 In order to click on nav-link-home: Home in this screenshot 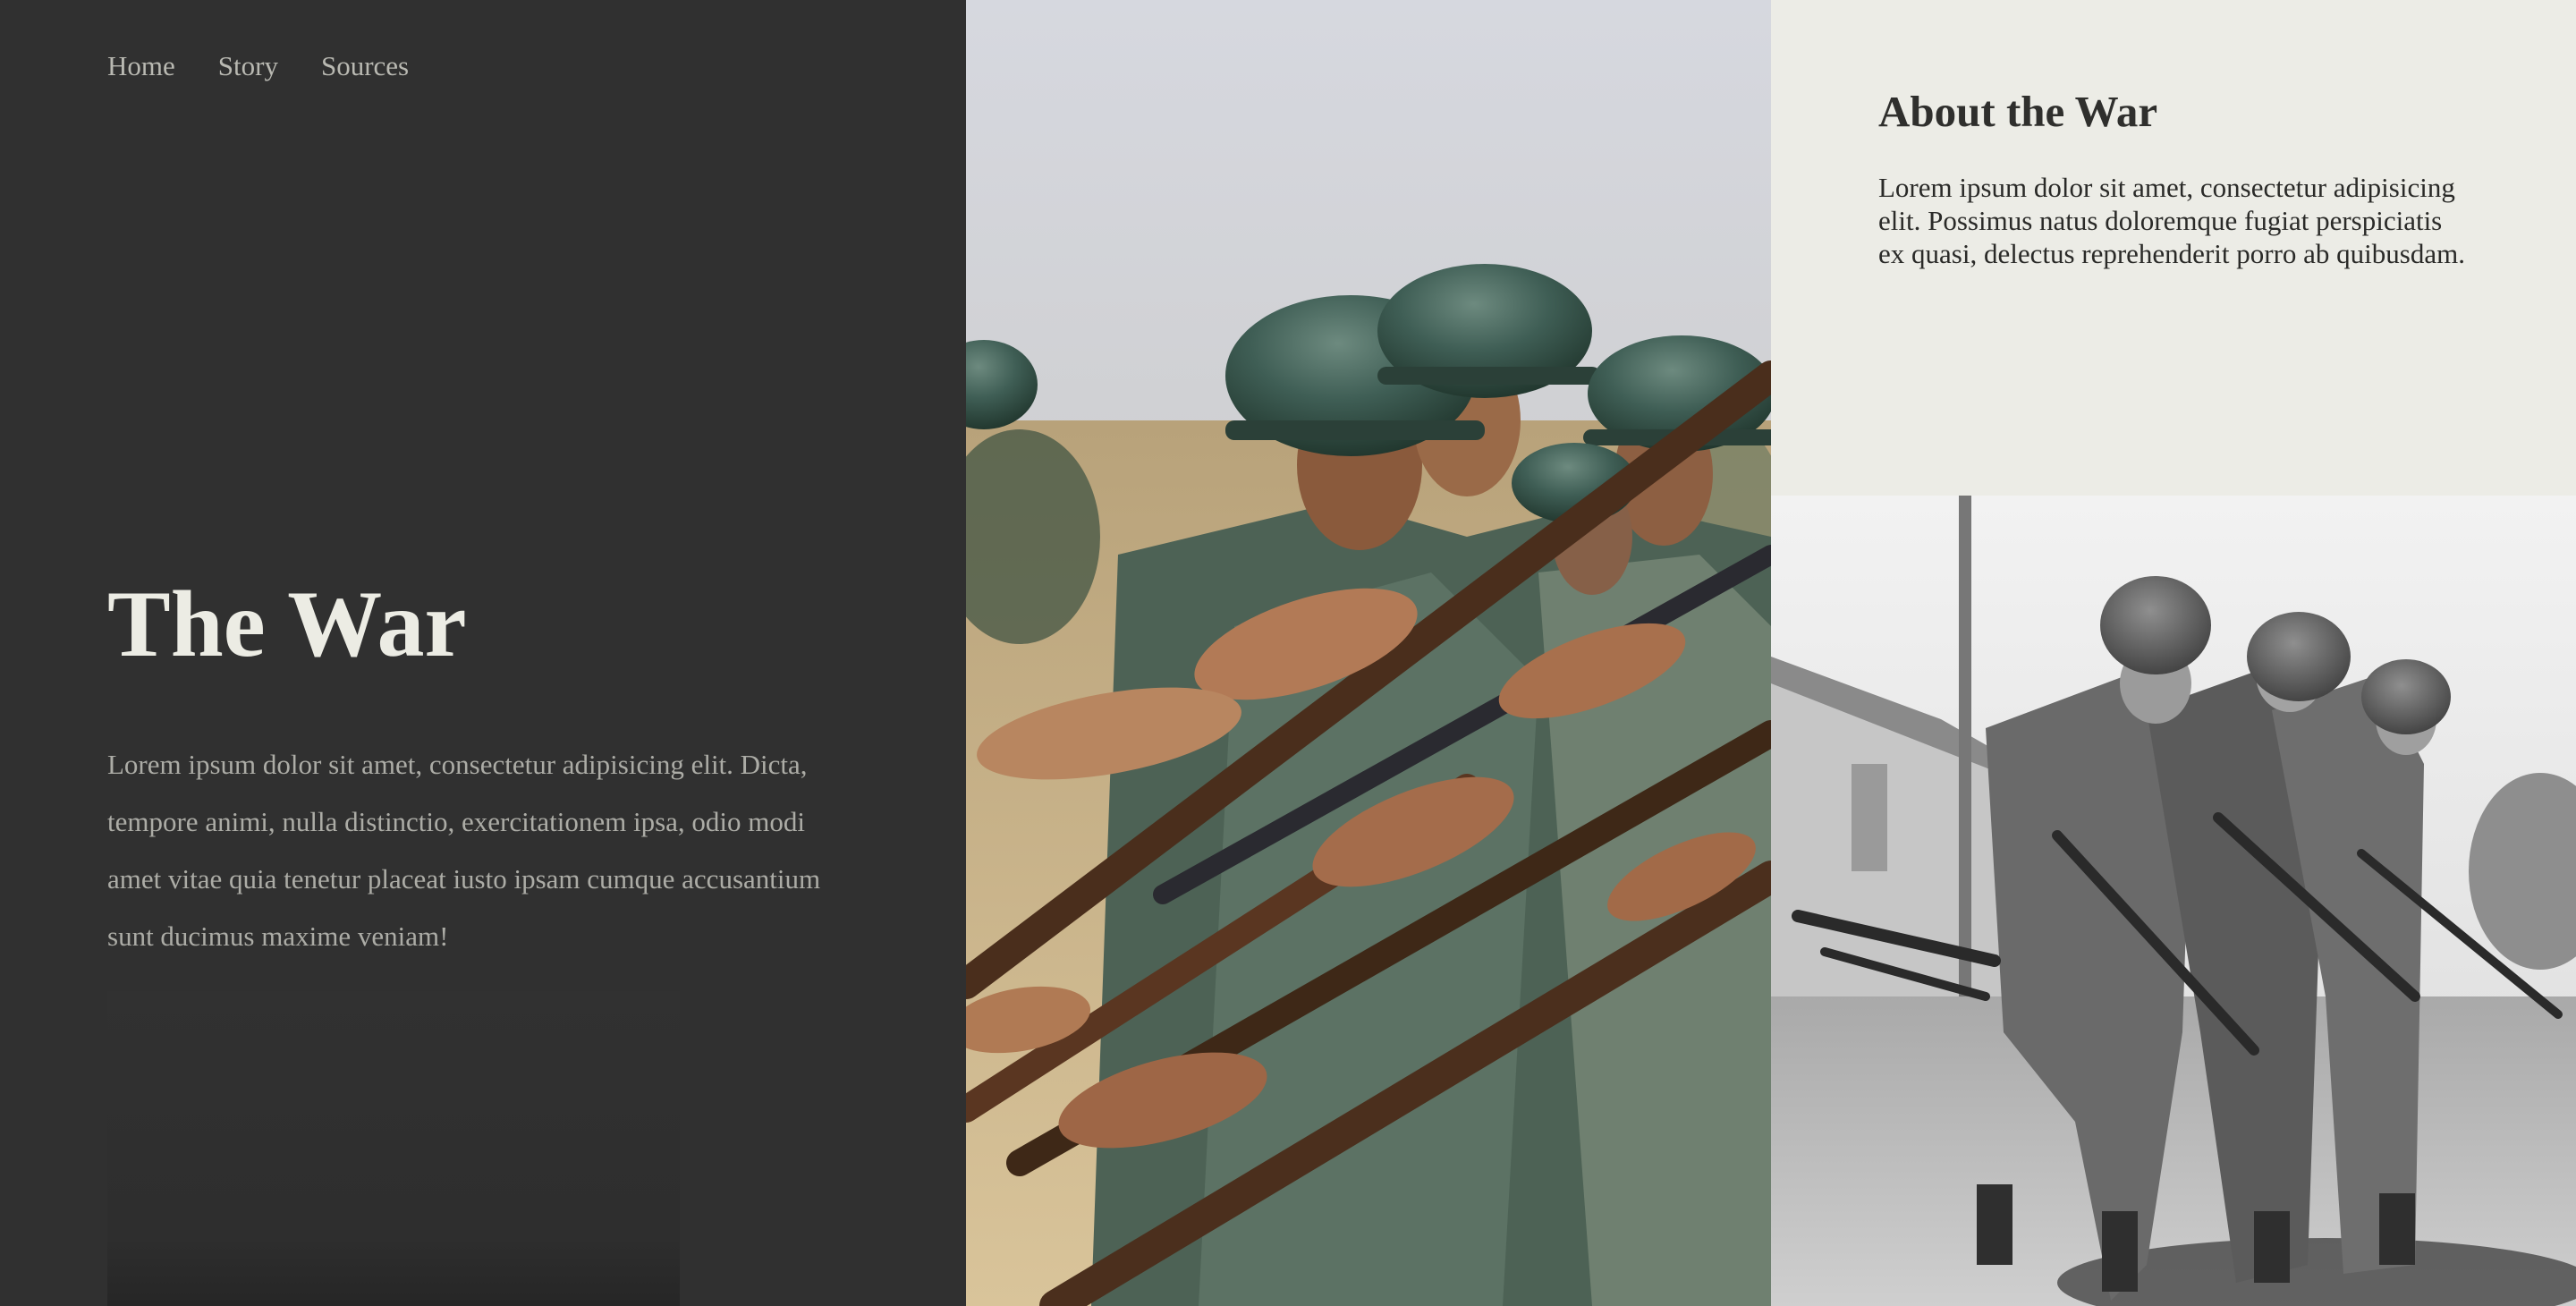, I will do `click(141, 66)`.